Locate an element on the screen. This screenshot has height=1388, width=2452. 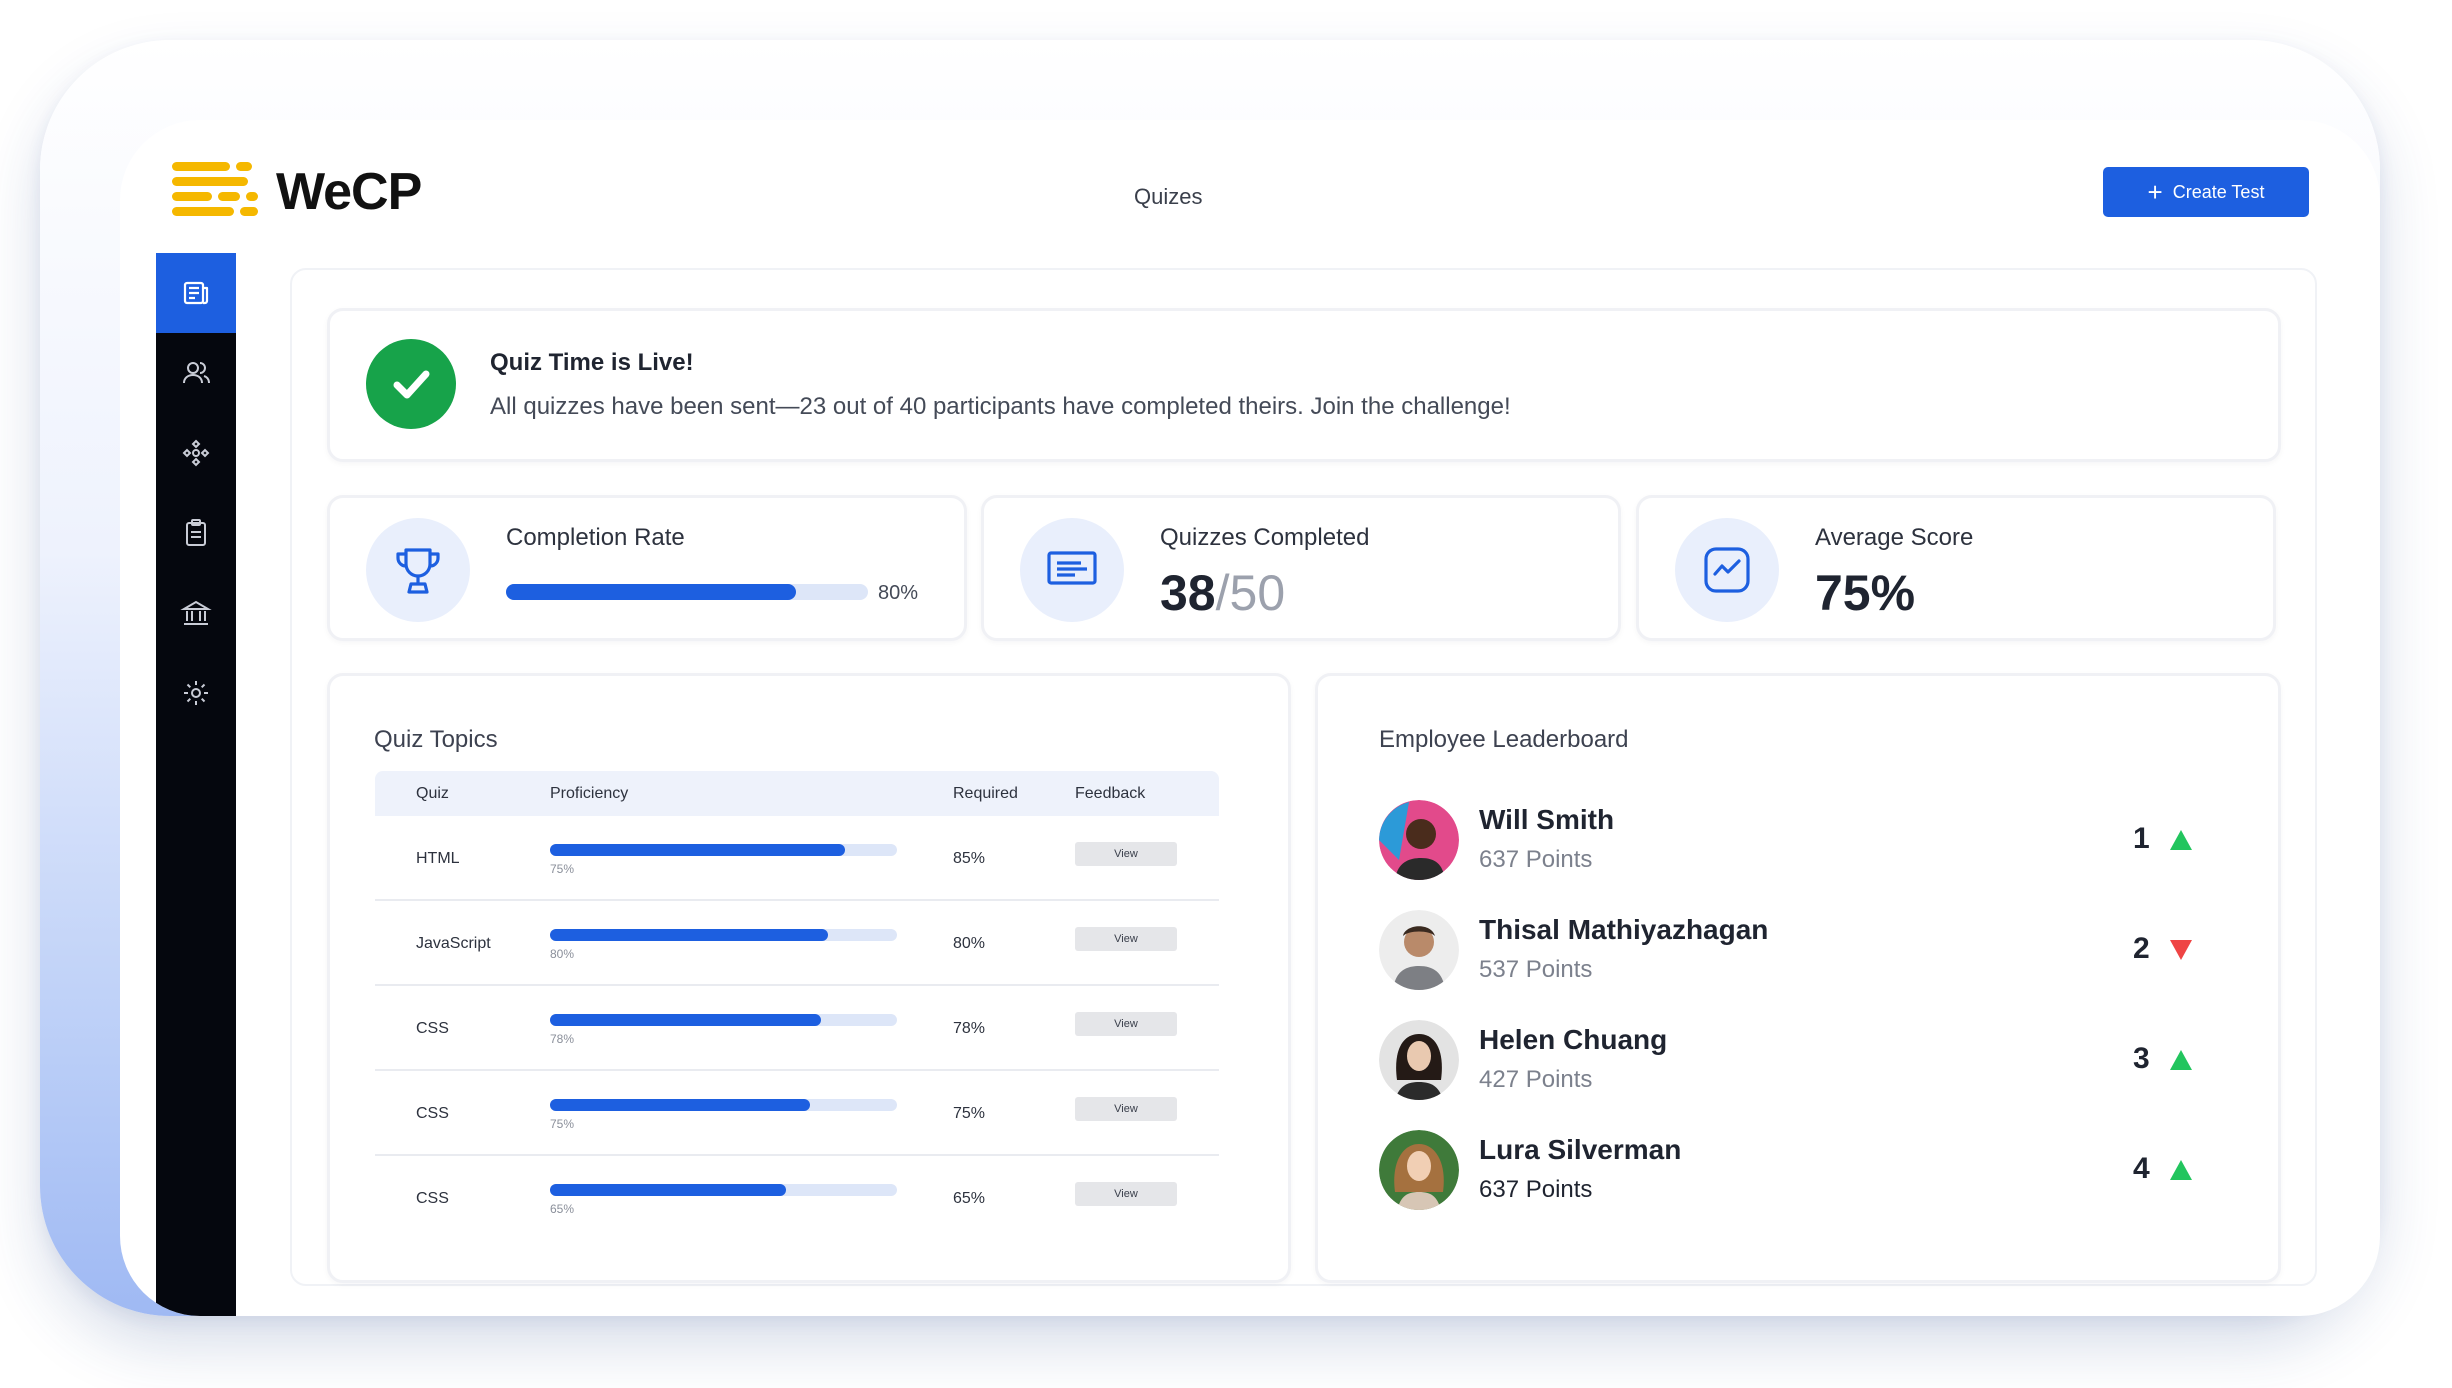
trend-down-icon is located at coordinates (2181, 950).